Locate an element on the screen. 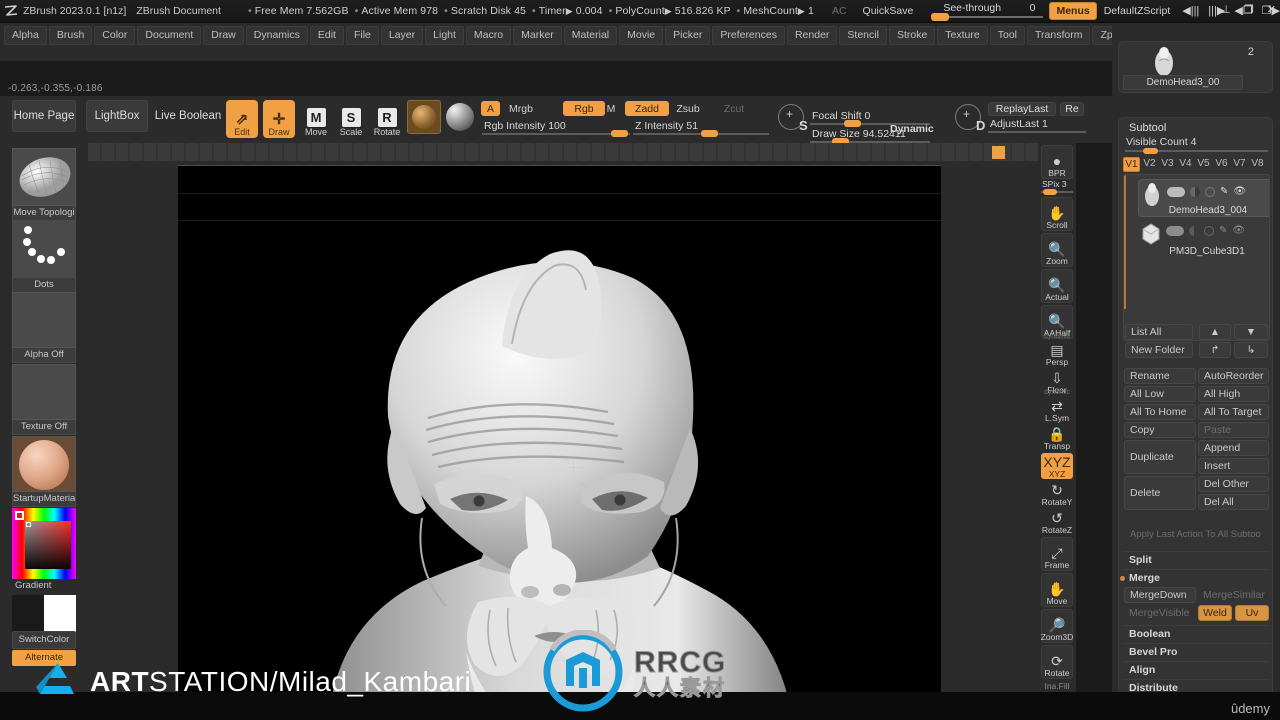 The height and width of the screenshot is (720, 1280). paste-button: Paste is located at coordinates (1233, 430).